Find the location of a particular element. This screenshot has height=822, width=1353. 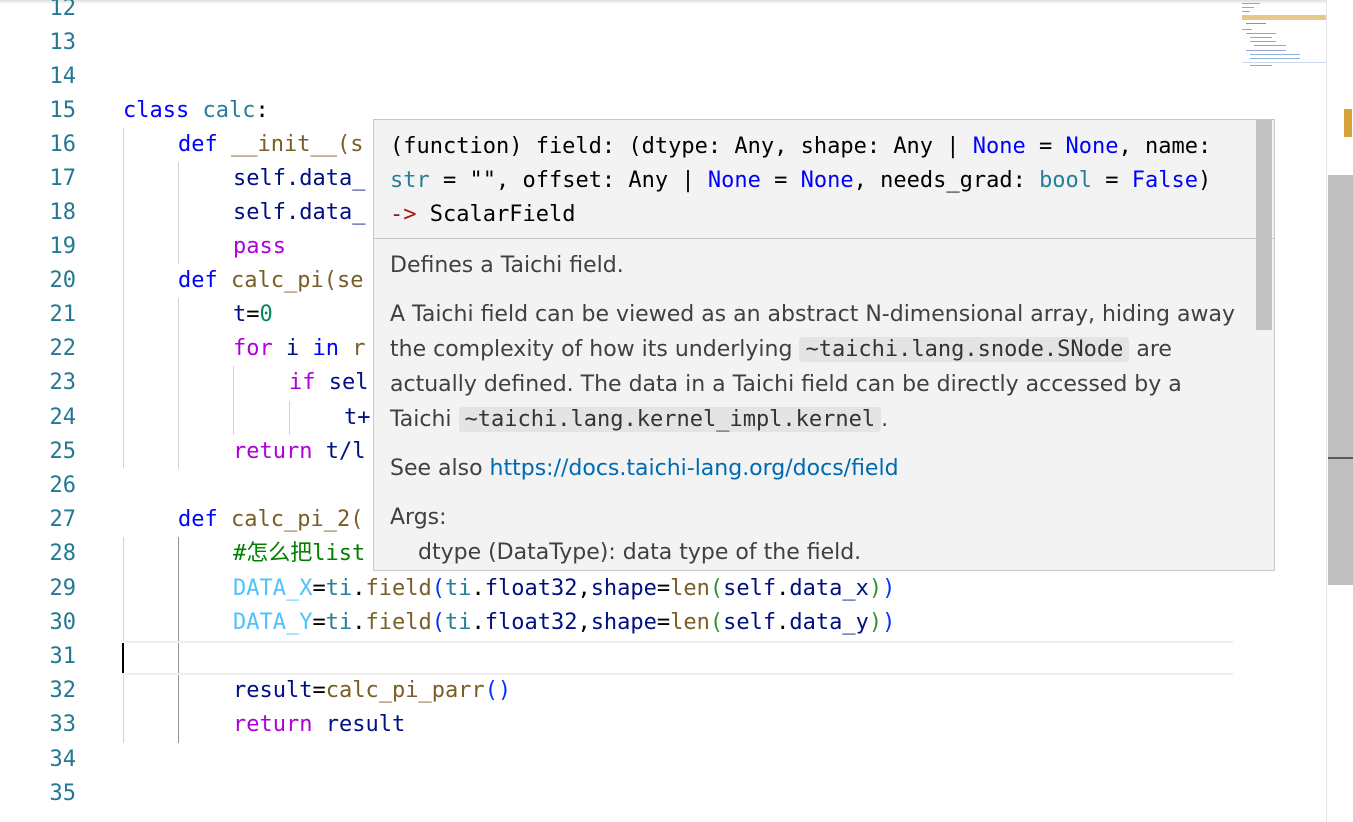

function-name: __init__(s is located at coordinates (297, 144).